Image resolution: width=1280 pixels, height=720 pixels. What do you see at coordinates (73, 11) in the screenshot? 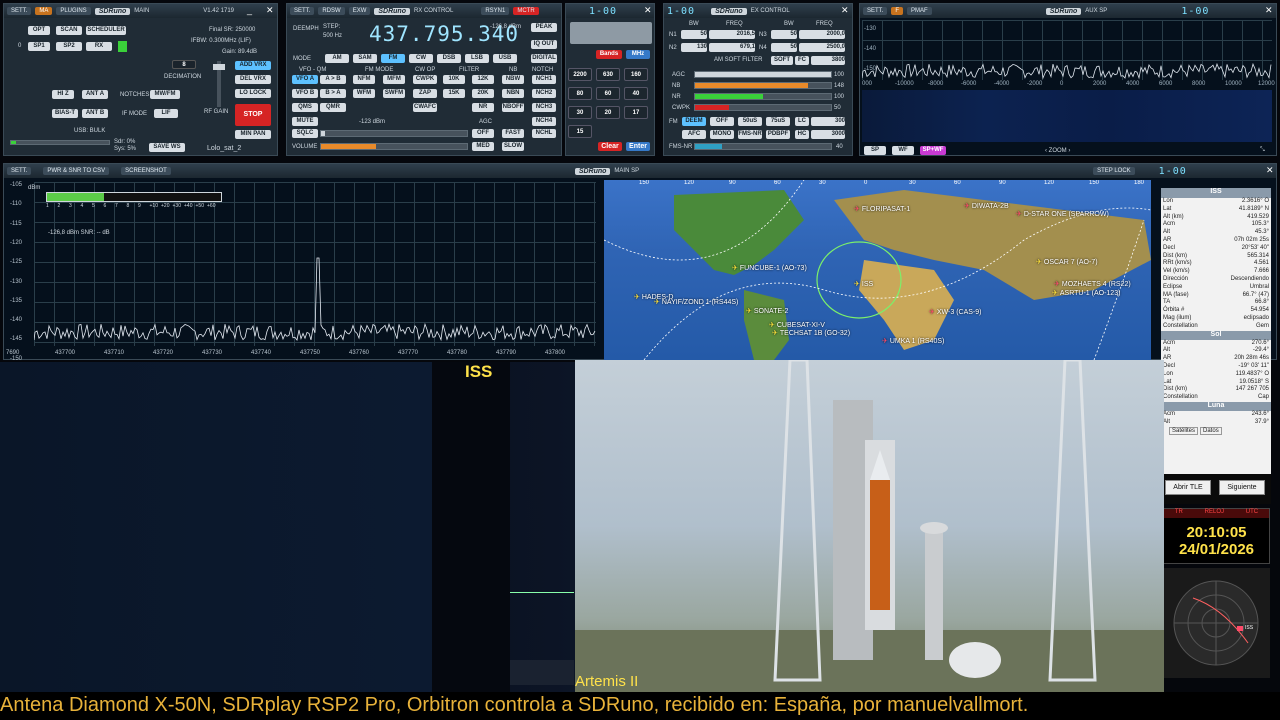
I see `plugins-button: PLUGINS` at bounding box center [73, 11].